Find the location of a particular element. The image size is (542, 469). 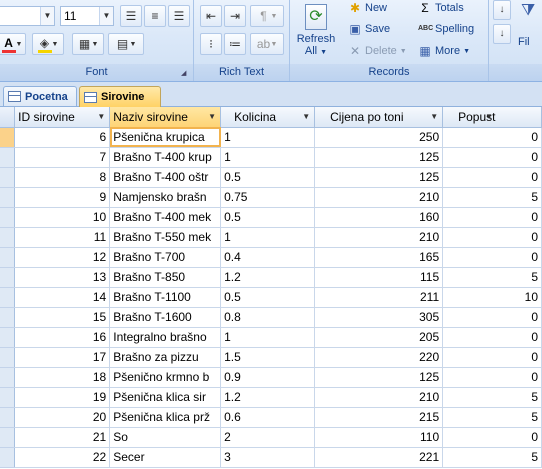

cell-id: 8 is located at coordinates (62, 177).